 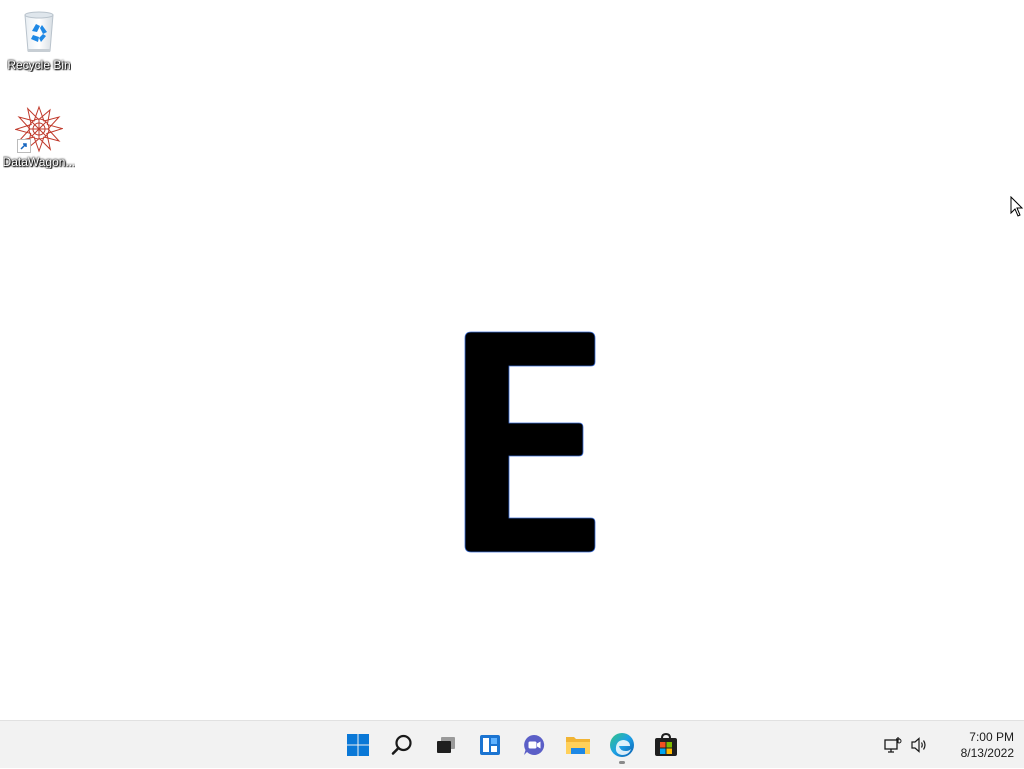 I want to click on search-button, so click(x=402, y=745).